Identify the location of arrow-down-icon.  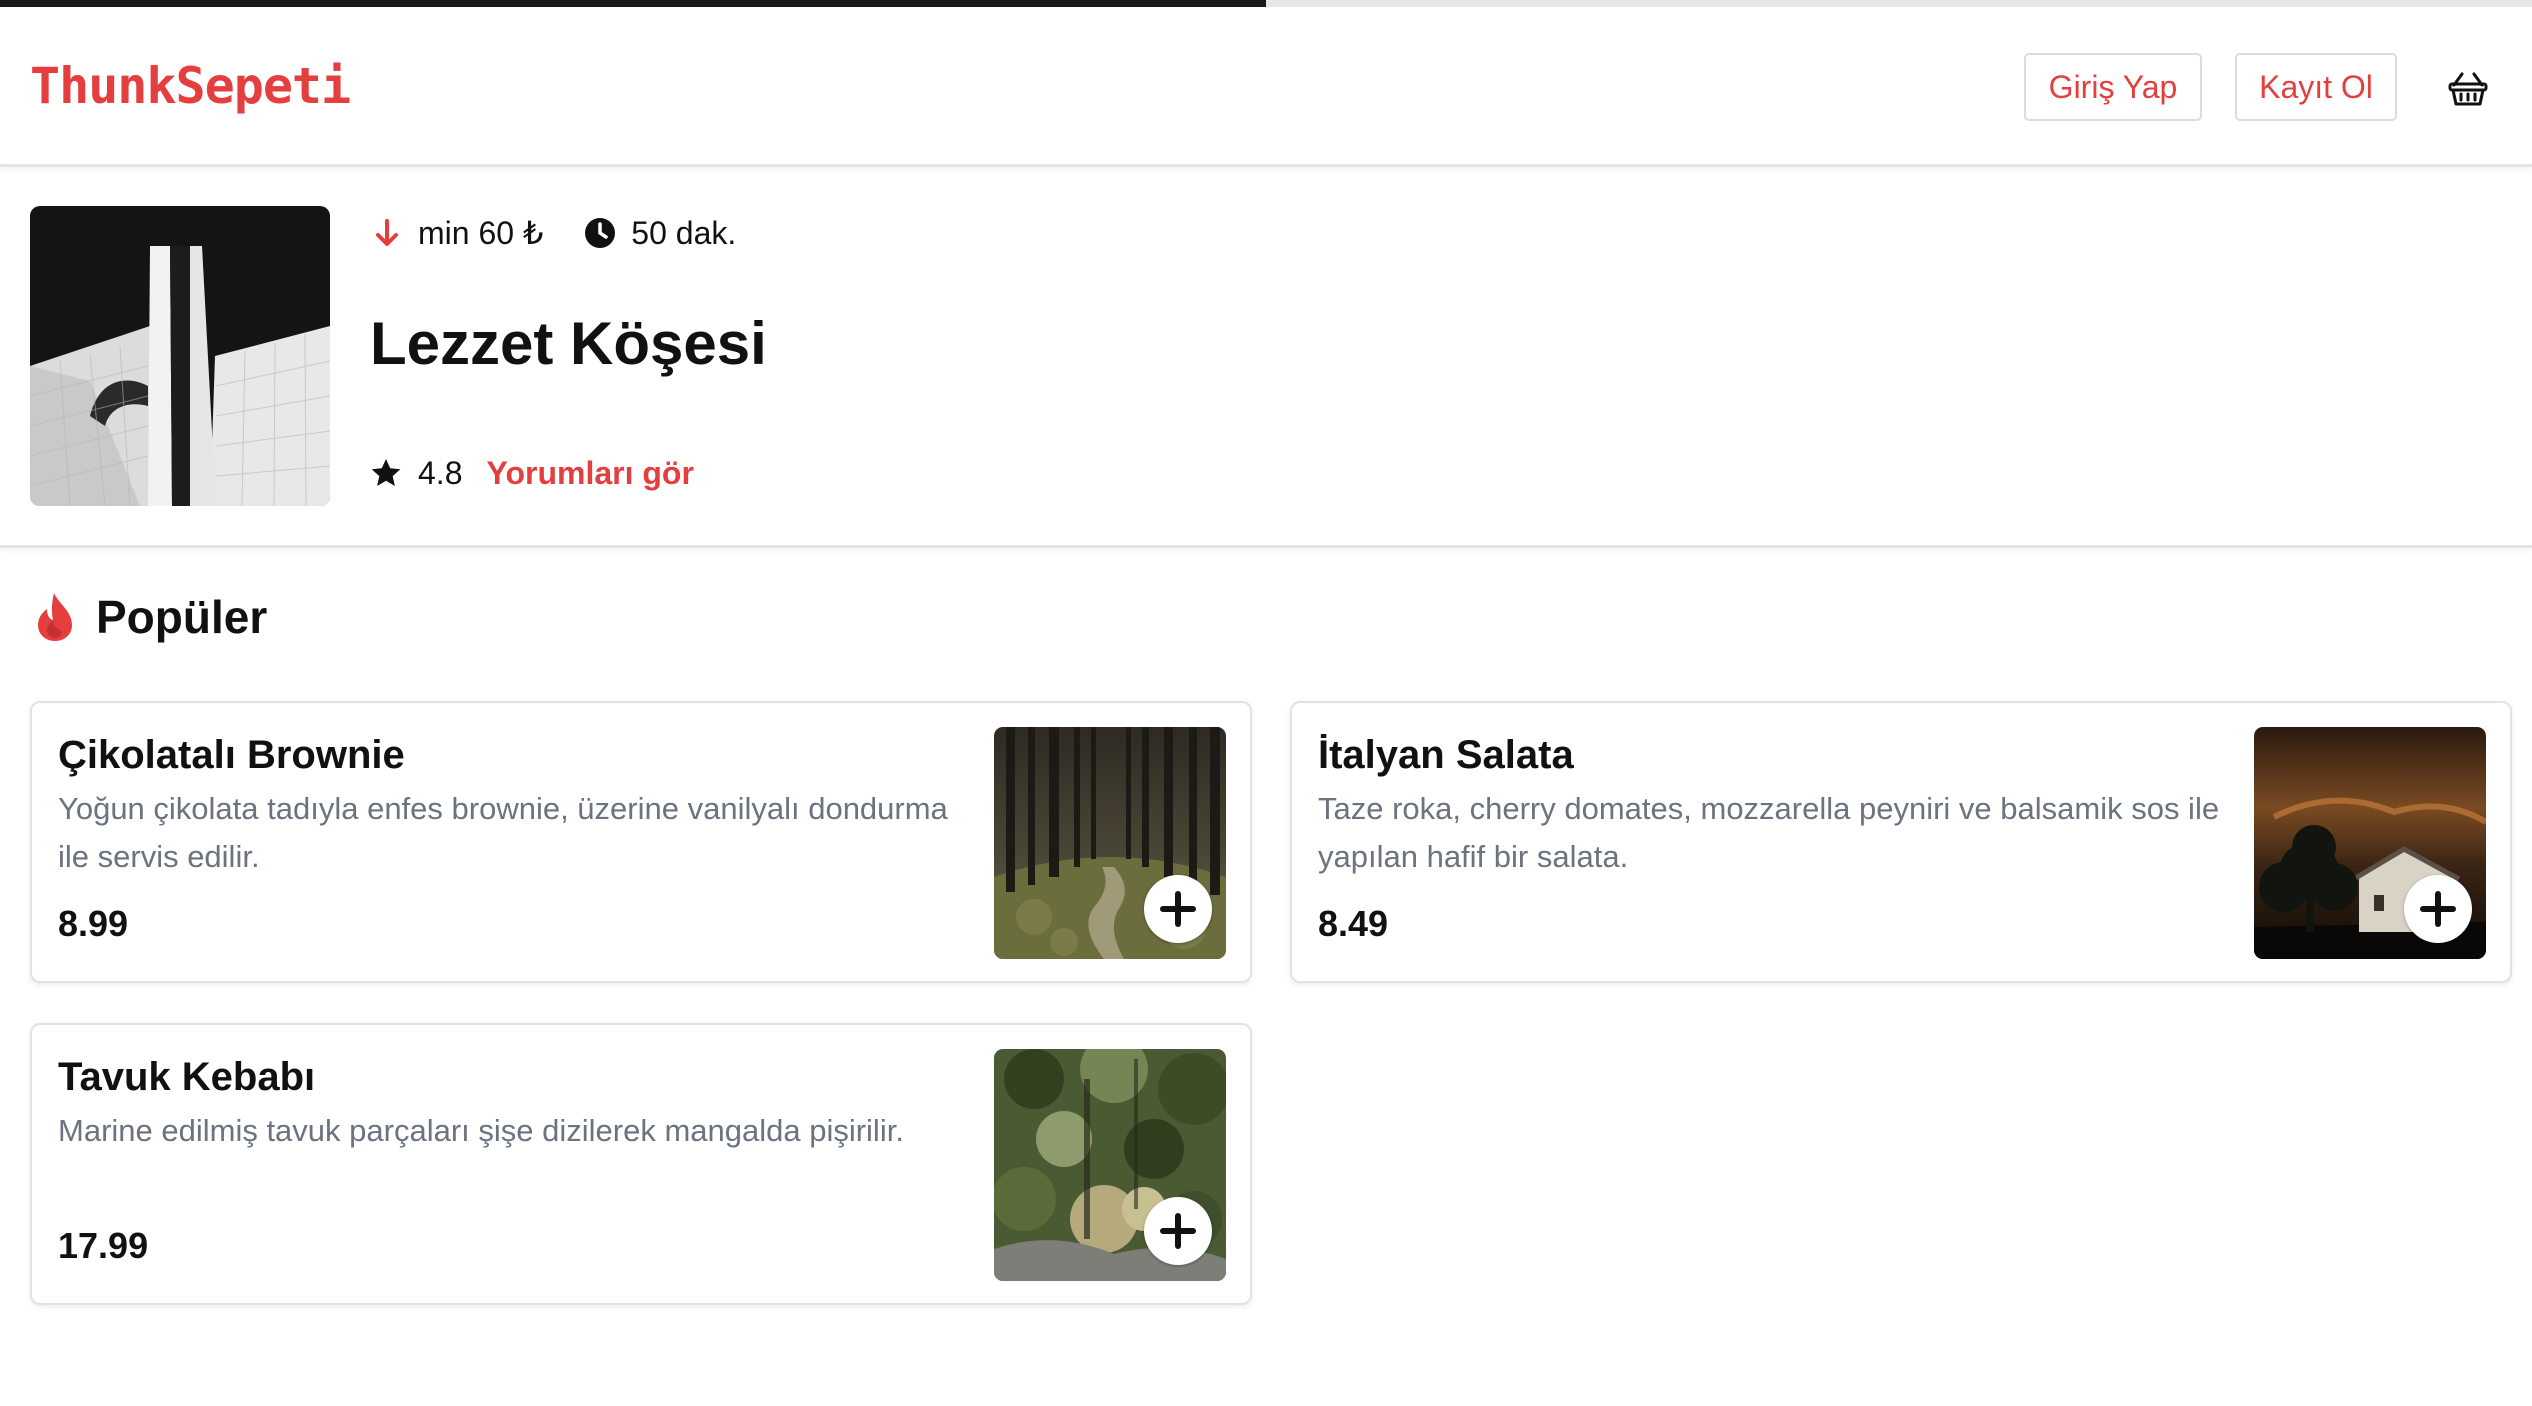
(387, 232).